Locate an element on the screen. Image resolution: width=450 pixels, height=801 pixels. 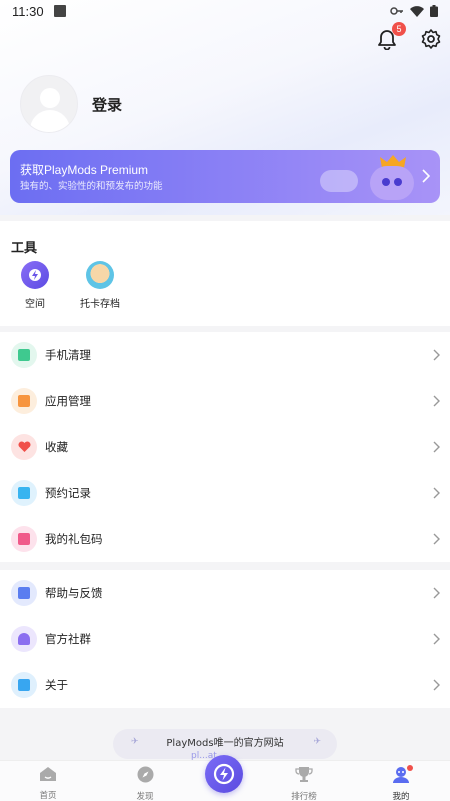
help-feedback-icon is located at coordinates (24, 593).